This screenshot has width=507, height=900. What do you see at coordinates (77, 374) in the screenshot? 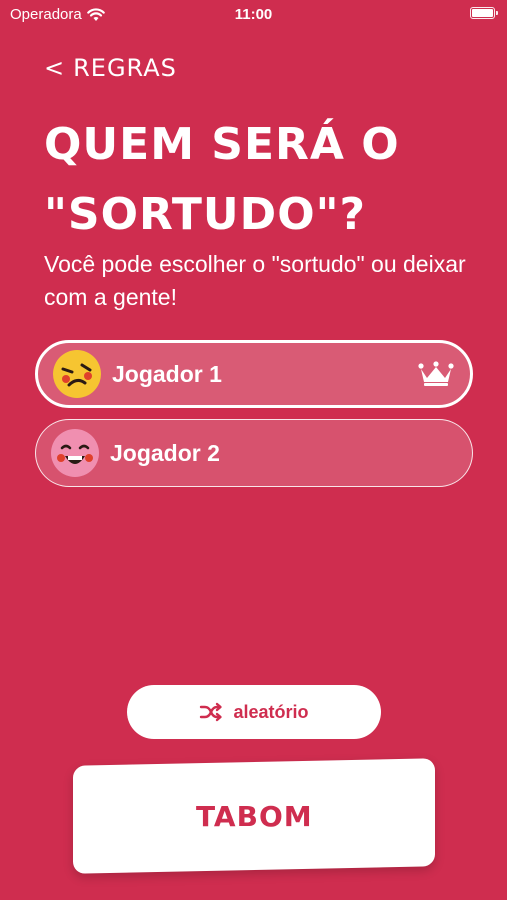
I see `yellow-face-icon` at bounding box center [77, 374].